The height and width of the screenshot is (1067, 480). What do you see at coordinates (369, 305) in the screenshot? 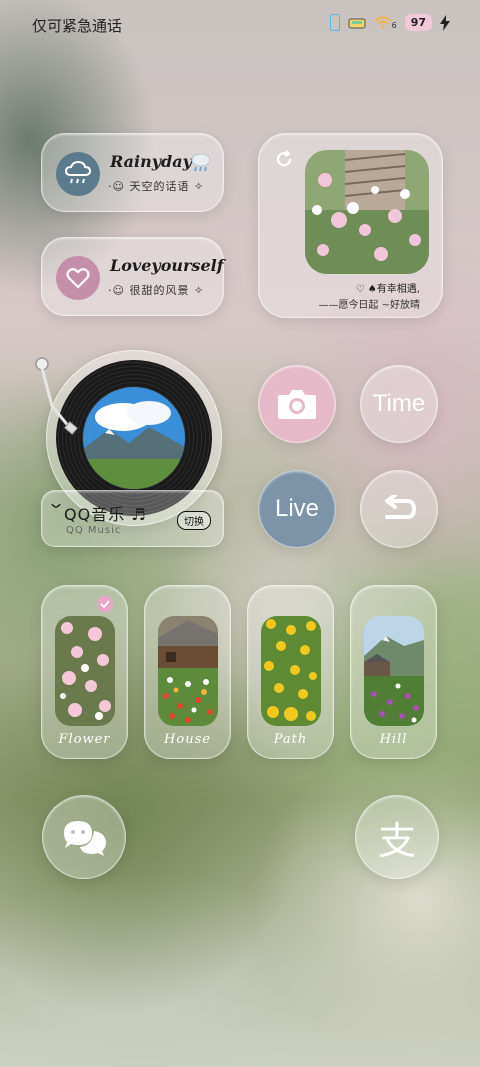
I see `photo-quote-line2: ——愿今日起 ~好放晴` at bounding box center [369, 305].